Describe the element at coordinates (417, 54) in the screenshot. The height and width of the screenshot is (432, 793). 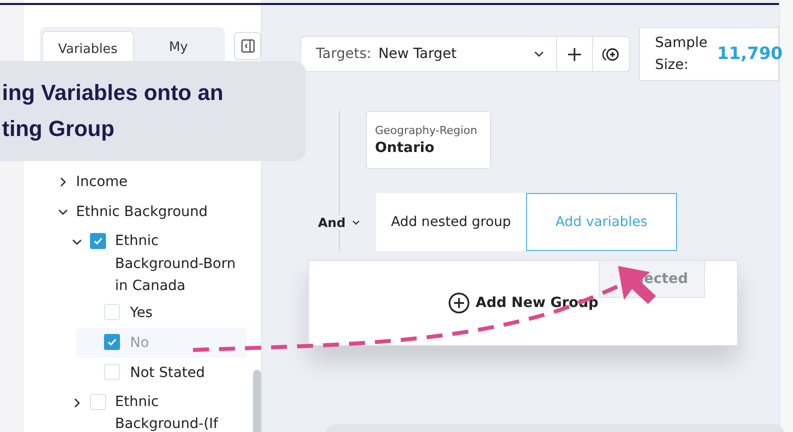
I see `target-name: New Target` at that location.